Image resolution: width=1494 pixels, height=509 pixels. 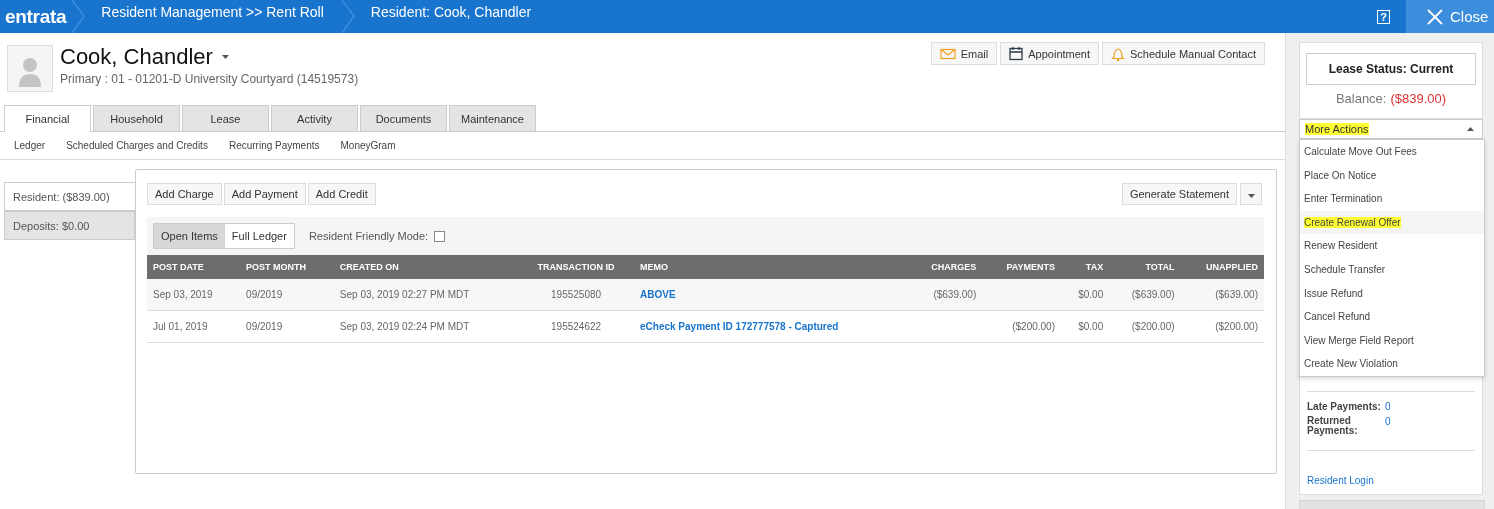 I want to click on tab: Lease, so click(x=225, y=118).